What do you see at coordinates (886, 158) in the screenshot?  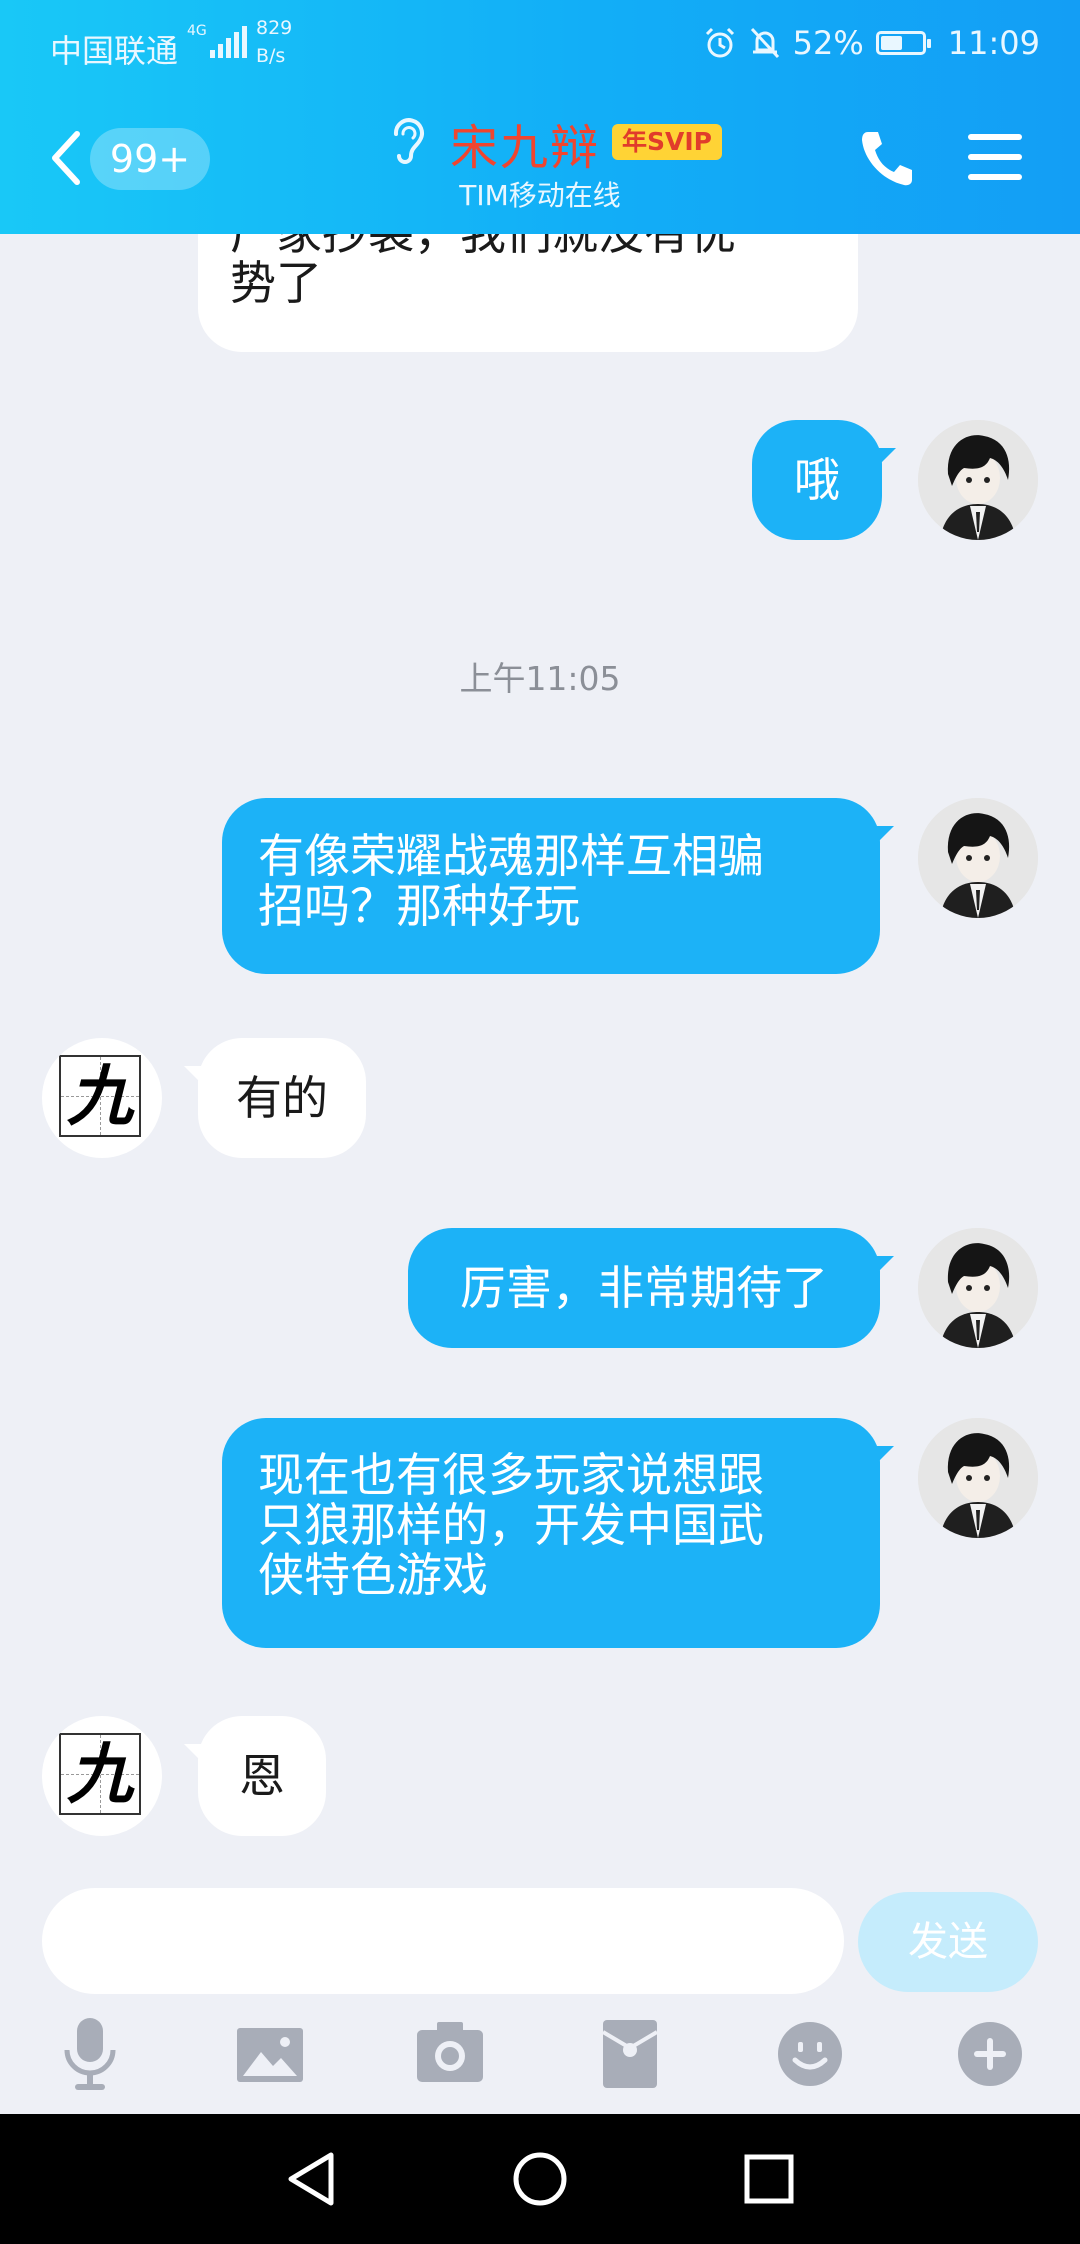 I see `phone-call-icon` at bounding box center [886, 158].